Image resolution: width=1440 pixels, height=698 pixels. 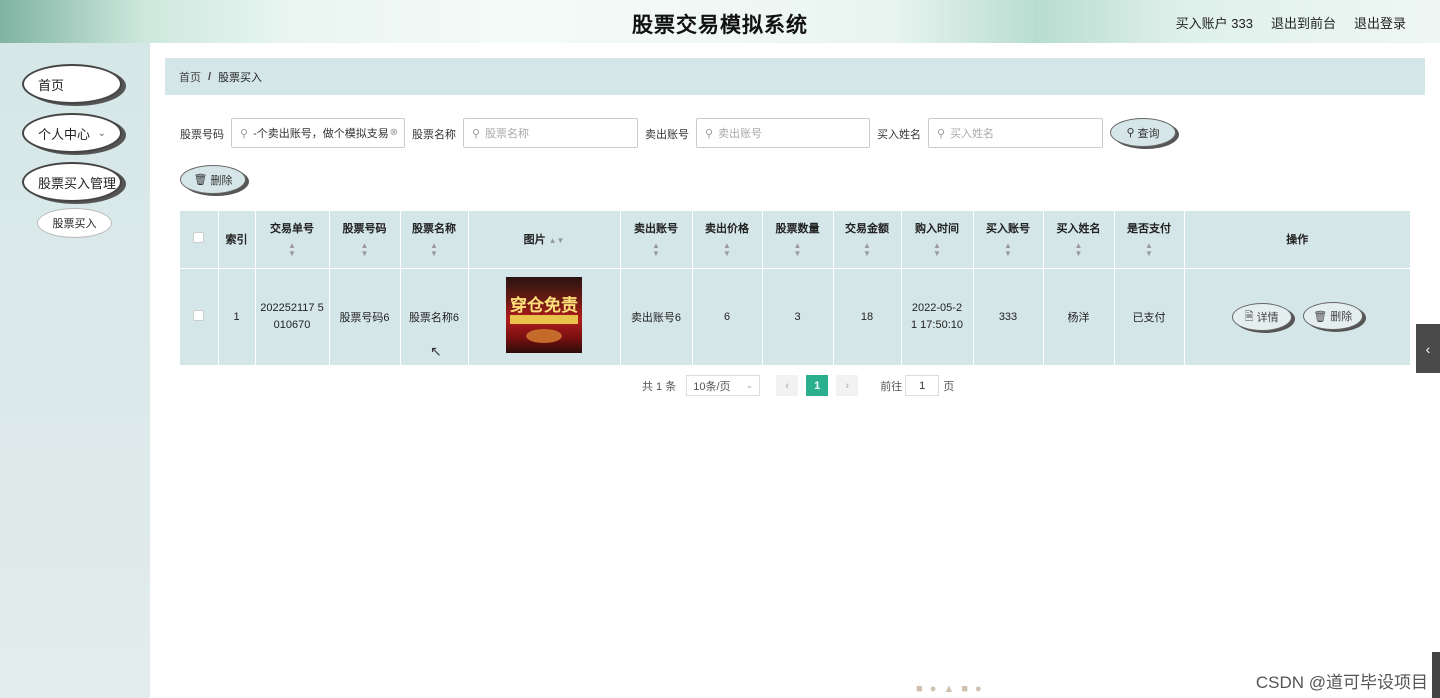 What do you see at coordinates (394, 132) in the screenshot?
I see `clear-icon: ⊗` at bounding box center [394, 132].